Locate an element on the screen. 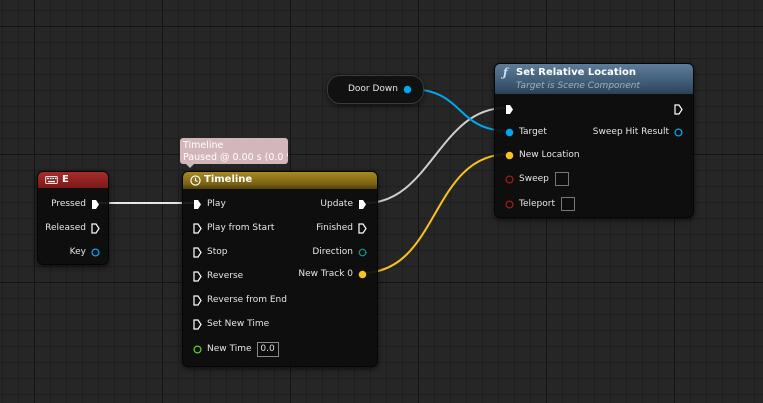 This screenshot has width=763, height=403. comment-line-1: Timeline is located at coordinates (203, 145).